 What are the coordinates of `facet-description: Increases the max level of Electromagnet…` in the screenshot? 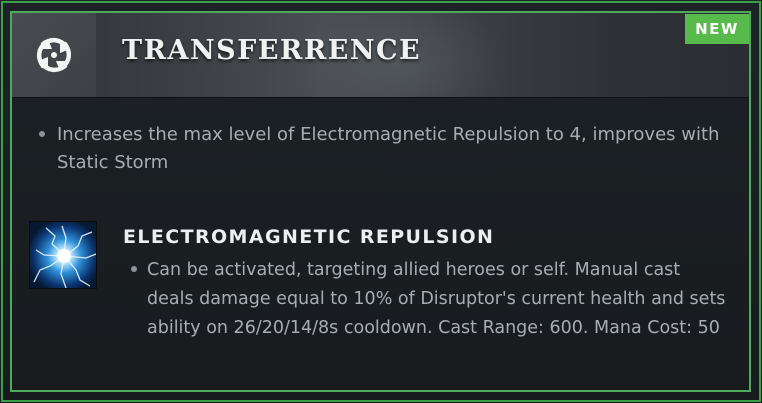 It's located at (388, 148).